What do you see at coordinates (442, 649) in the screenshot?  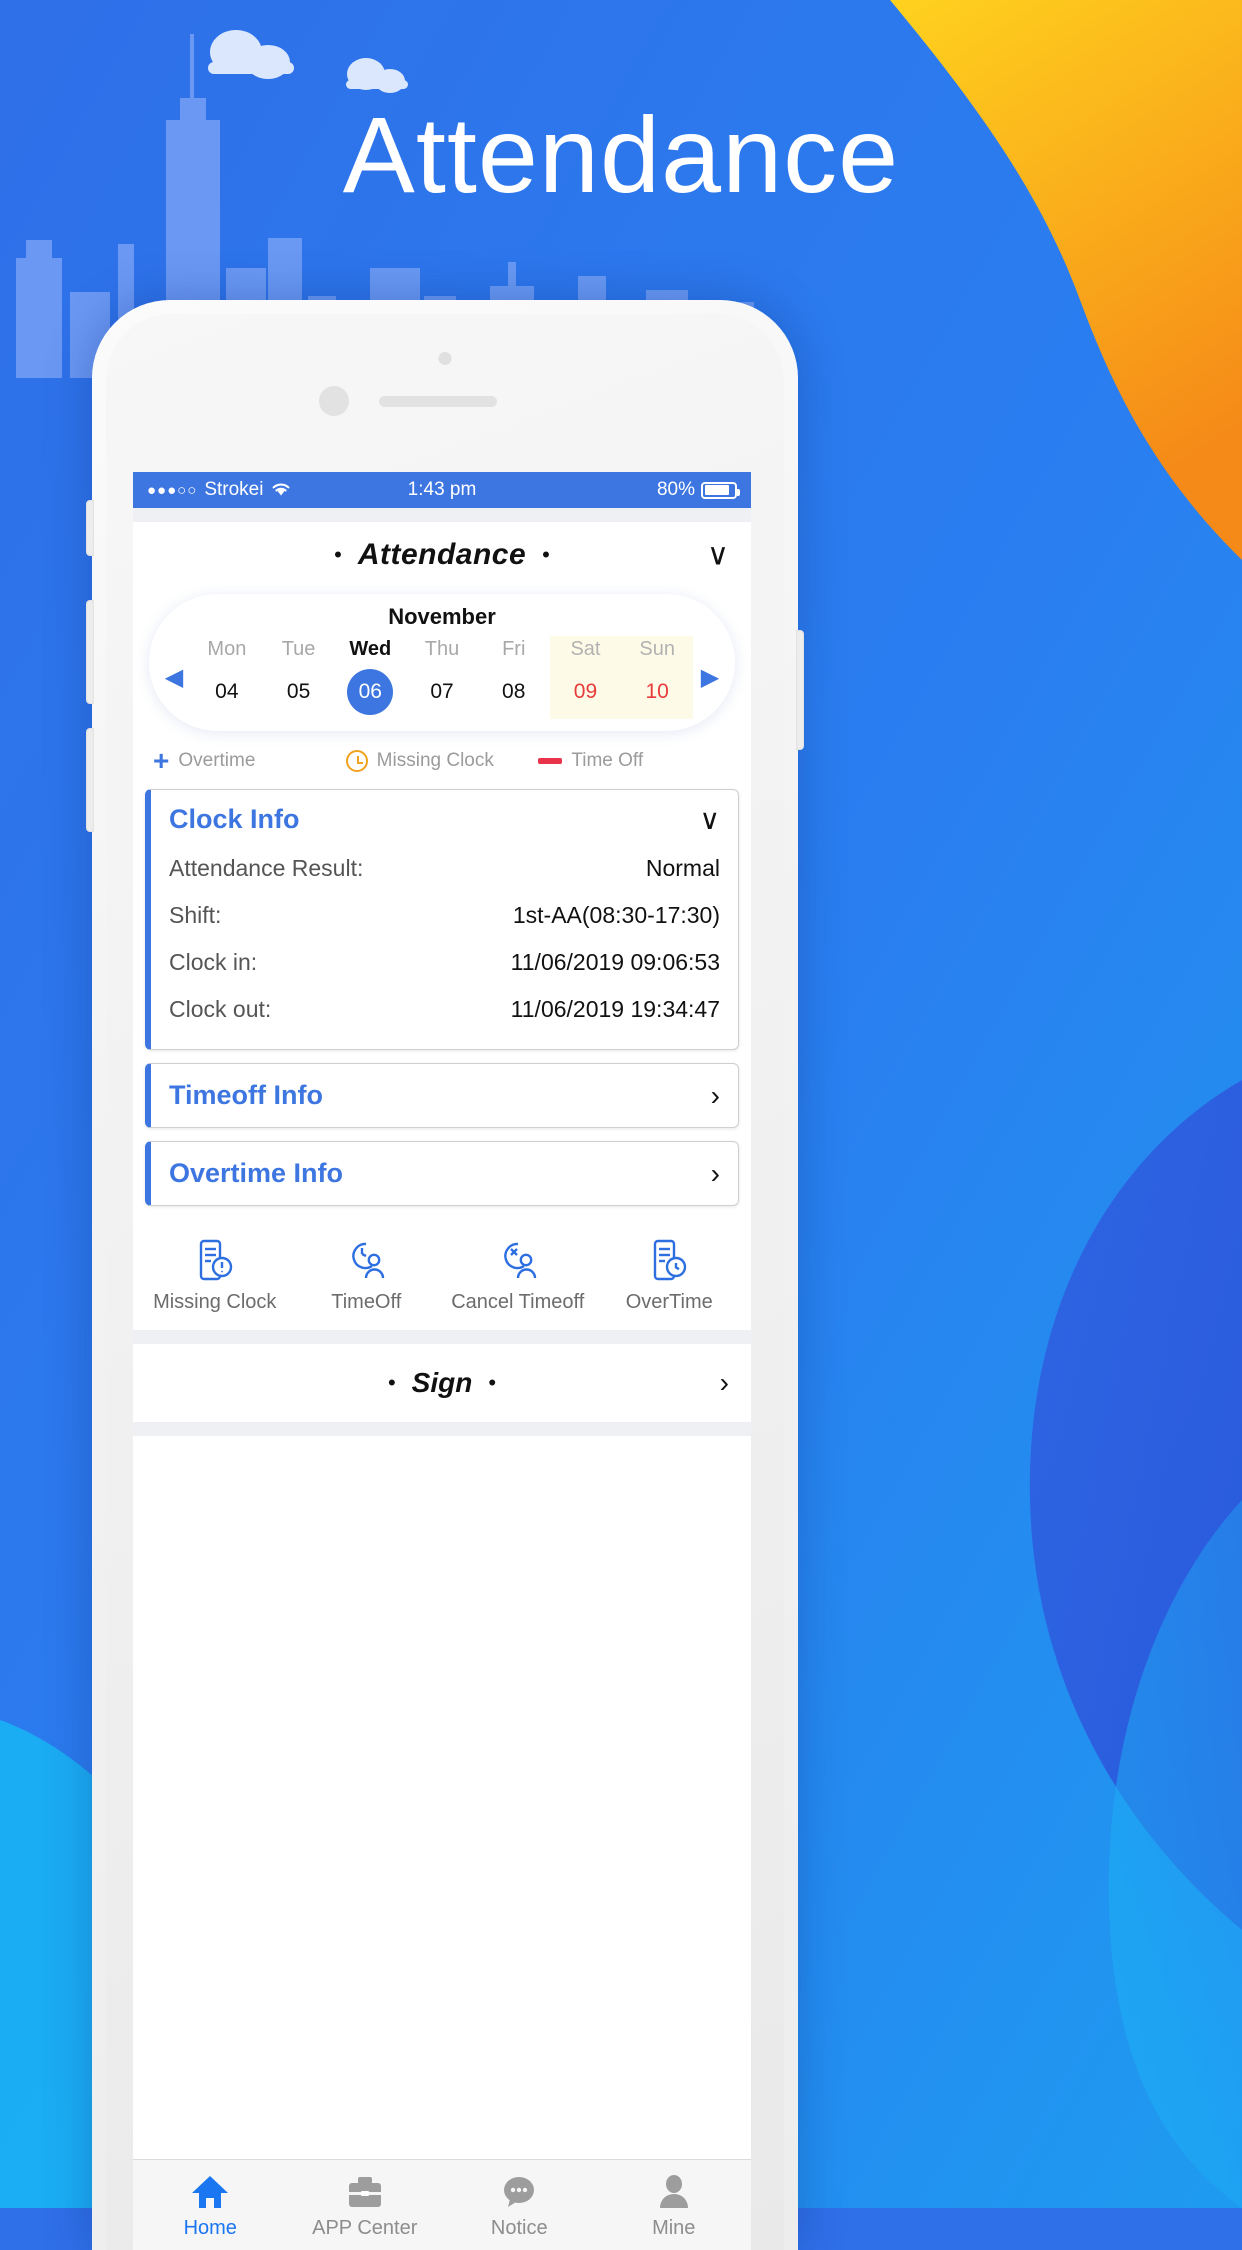 I see `calendar-dow-label: Thu` at bounding box center [442, 649].